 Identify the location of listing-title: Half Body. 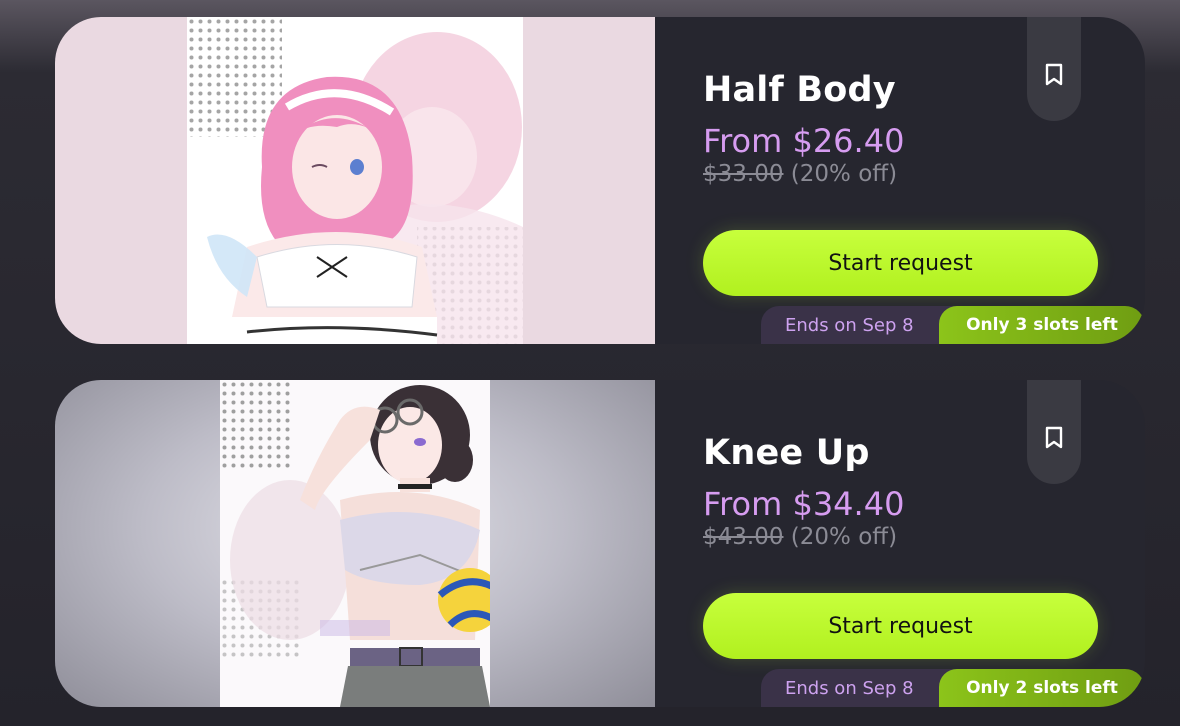
(799, 90).